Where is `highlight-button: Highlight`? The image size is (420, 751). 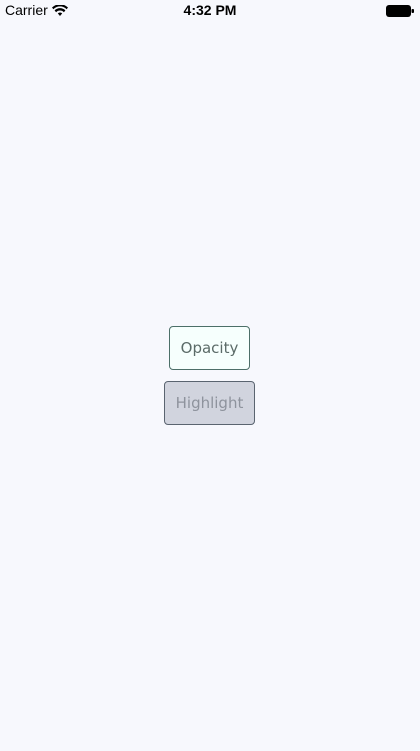
highlight-button: Highlight is located at coordinates (209, 403).